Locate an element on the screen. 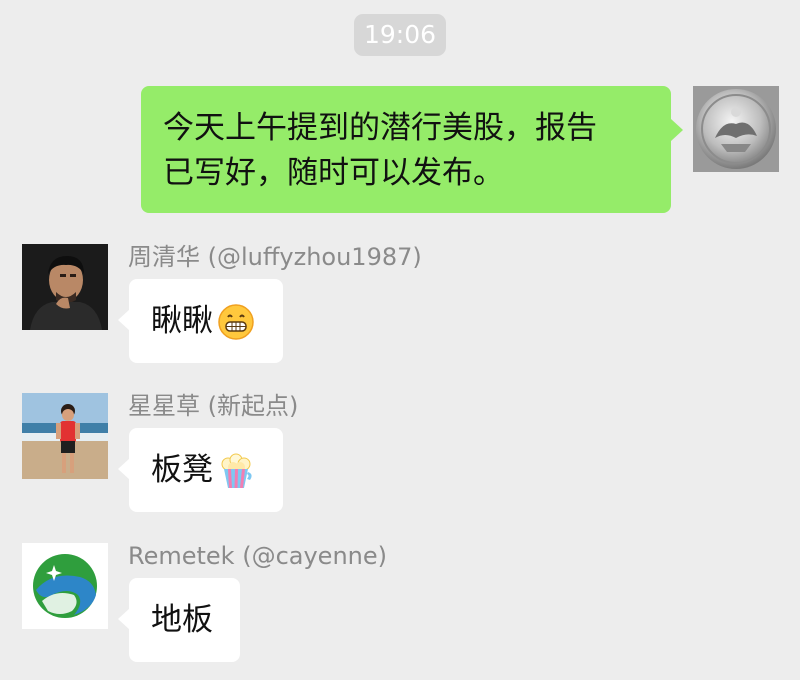  own-message-line-2: 已写好，随时可以发布。 is located at coordinates (333, 173).